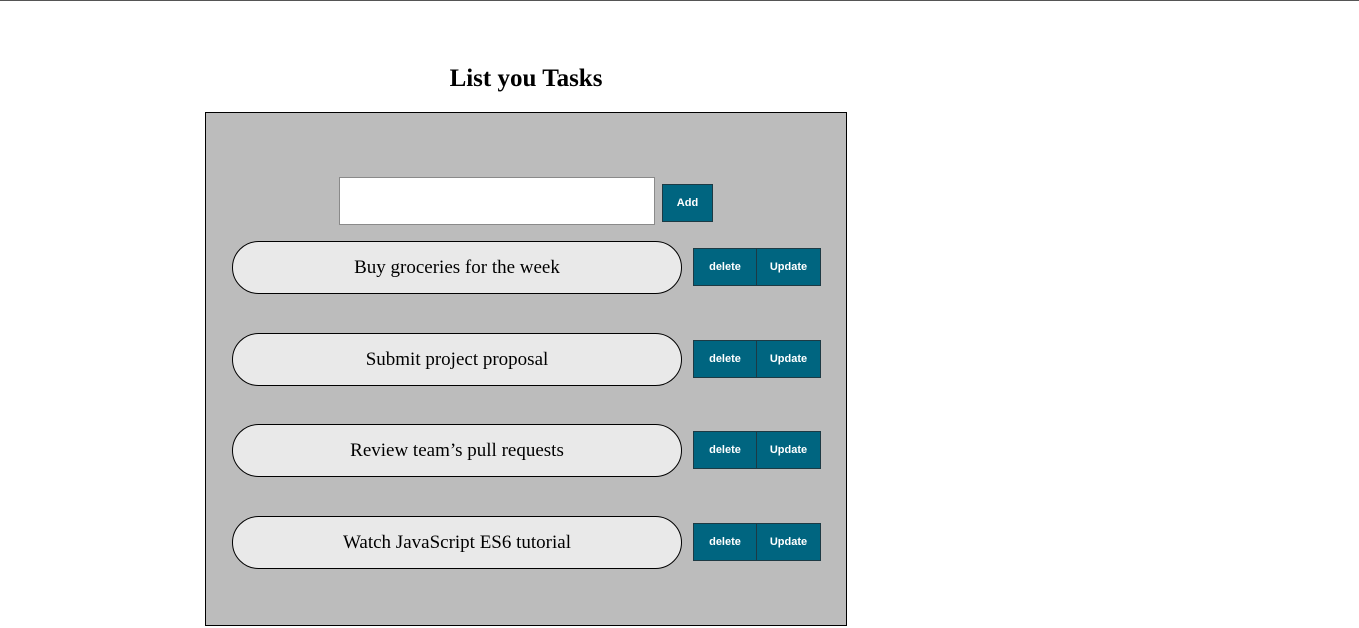 Image resolution: width=1359 pixels, height=628 pixels. I want to click on task-row: Submit project proposal delete Update, so click(527, 360).